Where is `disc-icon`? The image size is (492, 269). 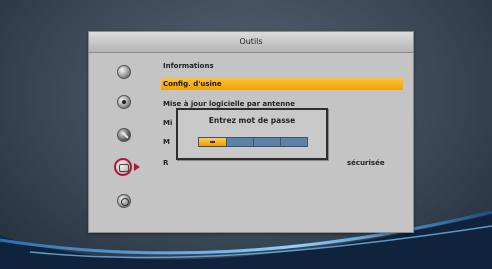 disc-icon is located at coordinates (124, 72).